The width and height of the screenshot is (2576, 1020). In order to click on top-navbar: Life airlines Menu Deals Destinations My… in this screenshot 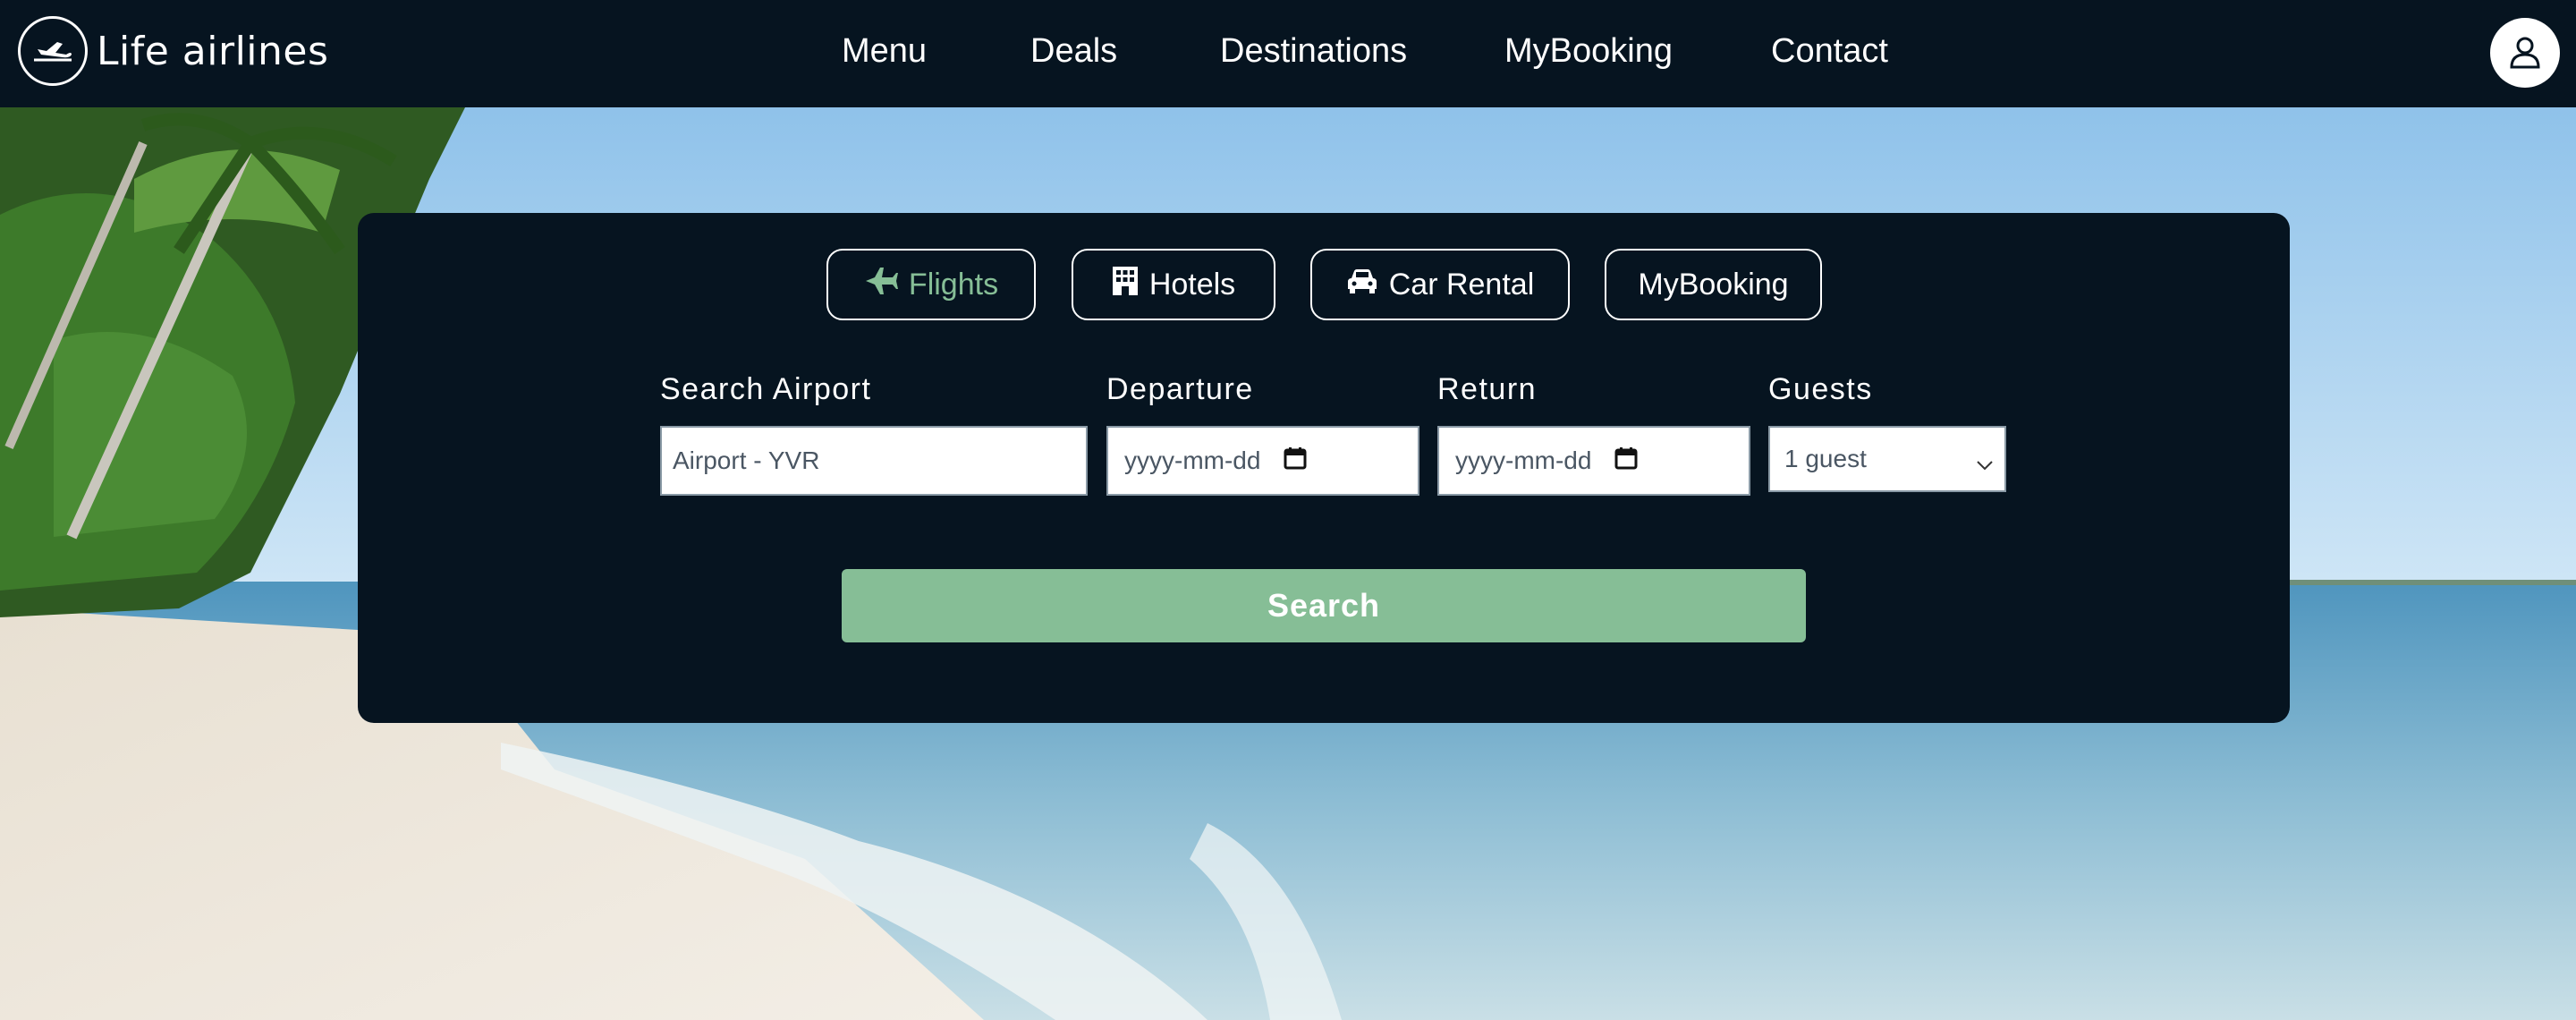, I will do `click(1288, 53)`.